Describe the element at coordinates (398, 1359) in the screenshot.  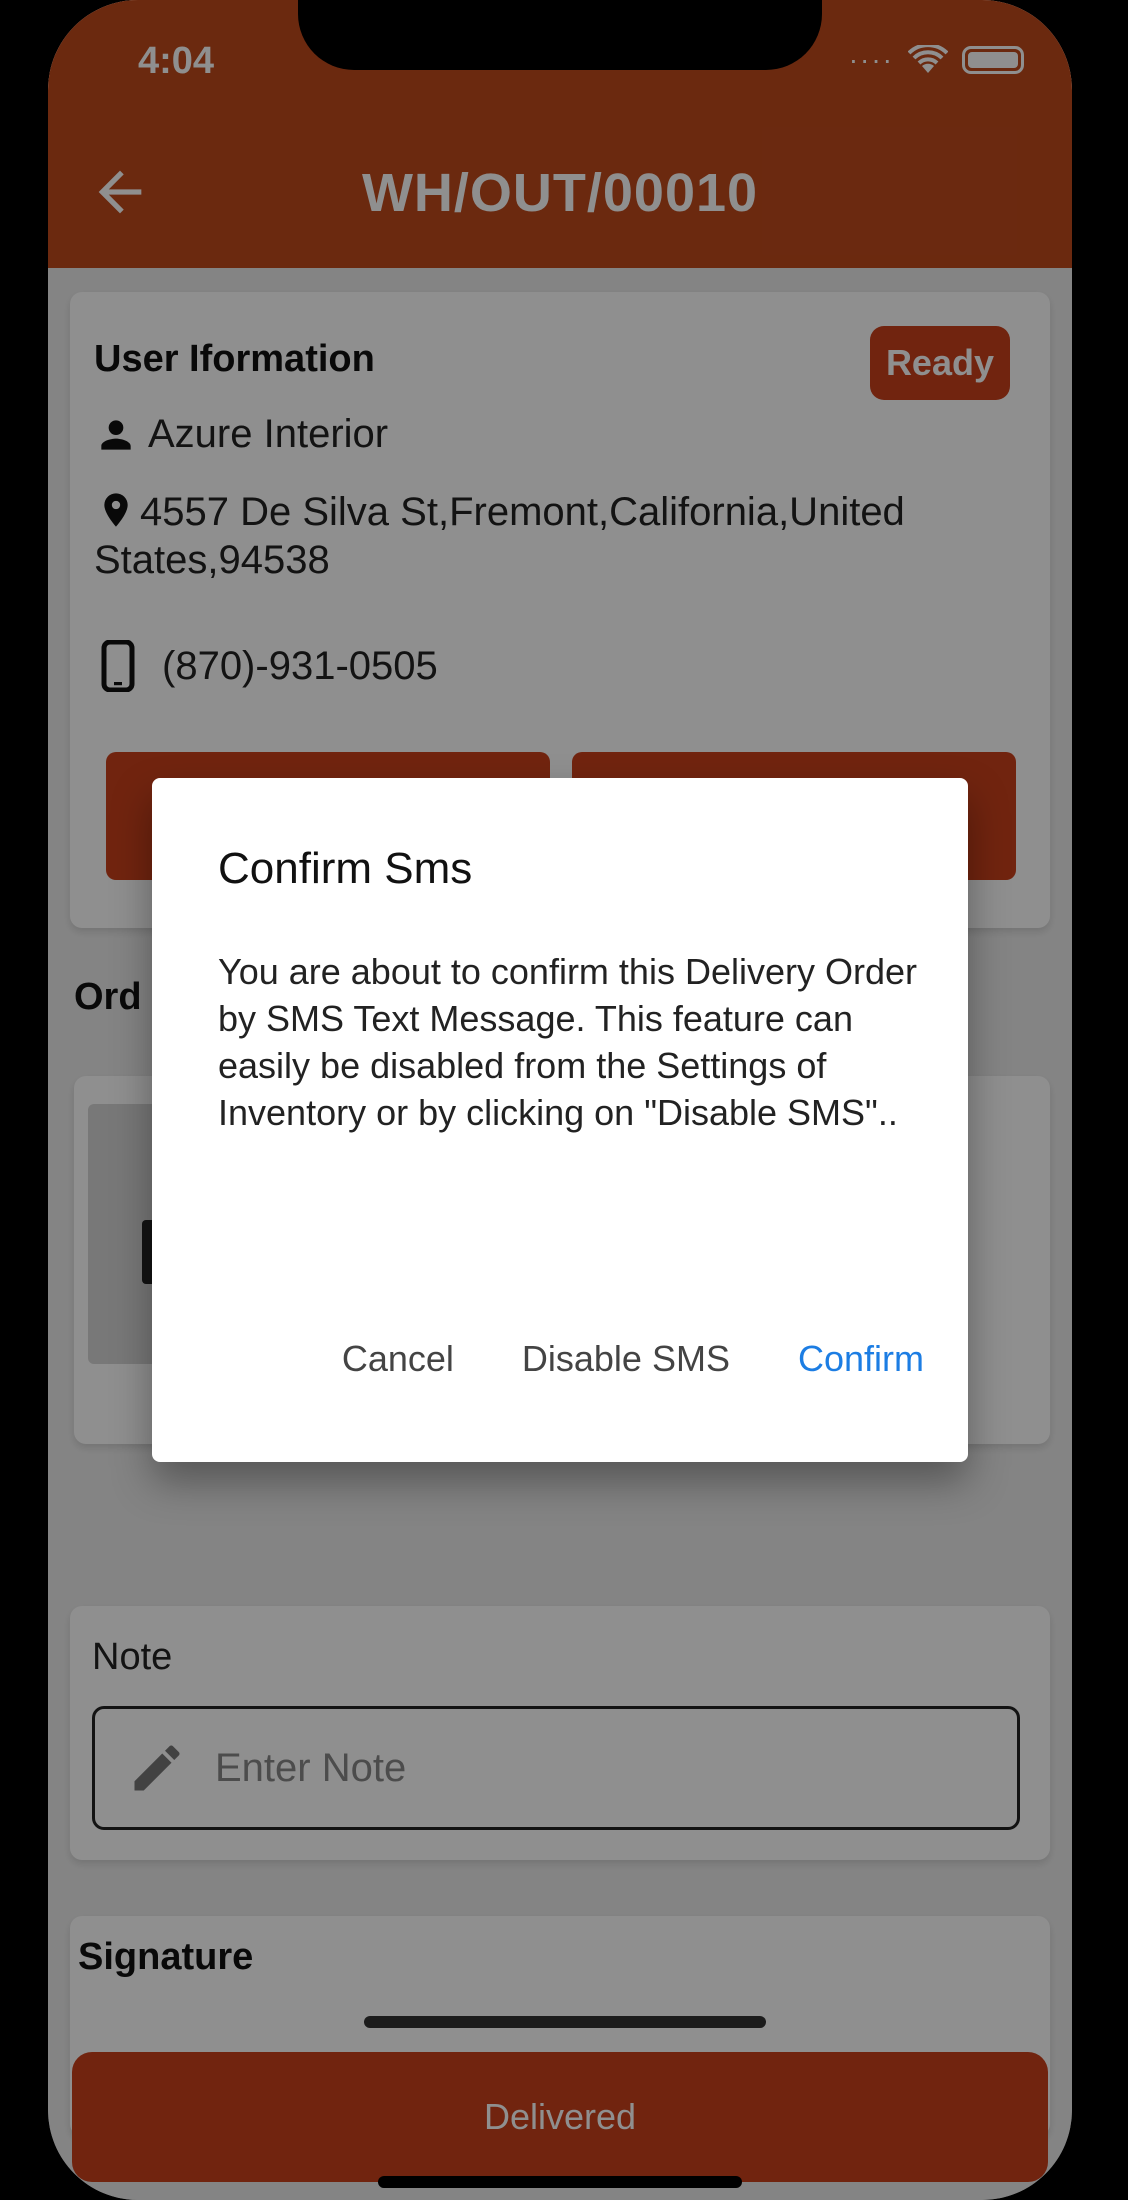
I see `cancel-button: Cancel` at that location.